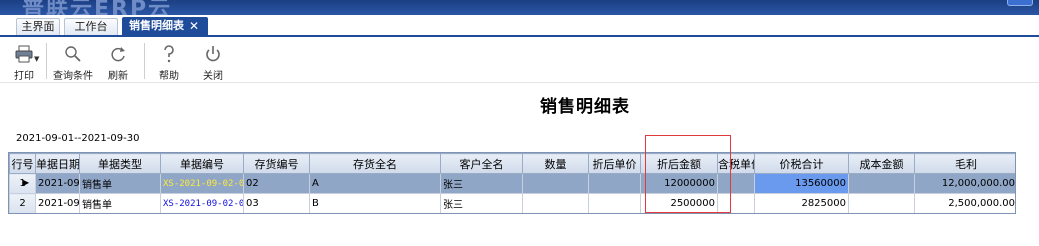 The image size is (1039, 246). I want to click on refresh-label: 刷新, so click(118, 76).